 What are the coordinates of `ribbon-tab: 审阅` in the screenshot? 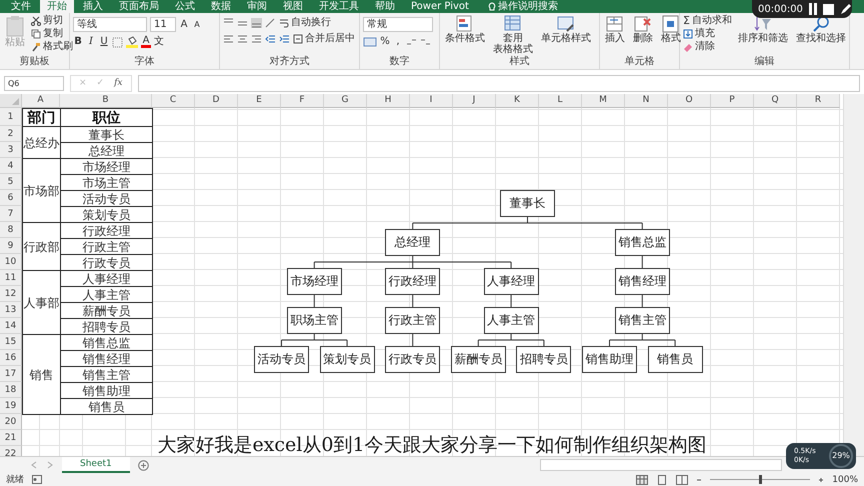 It's located at (257, 6).